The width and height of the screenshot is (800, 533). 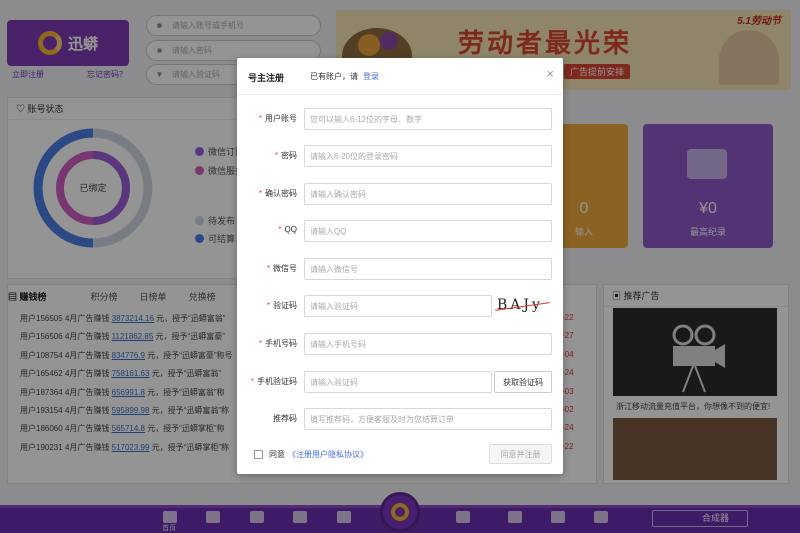 What do you see at coordinates (400, 76) in the screenshot?
I see `dialog-header: 号主注册 已有账户，请 登录 ×` at bounding box center [400, 76].